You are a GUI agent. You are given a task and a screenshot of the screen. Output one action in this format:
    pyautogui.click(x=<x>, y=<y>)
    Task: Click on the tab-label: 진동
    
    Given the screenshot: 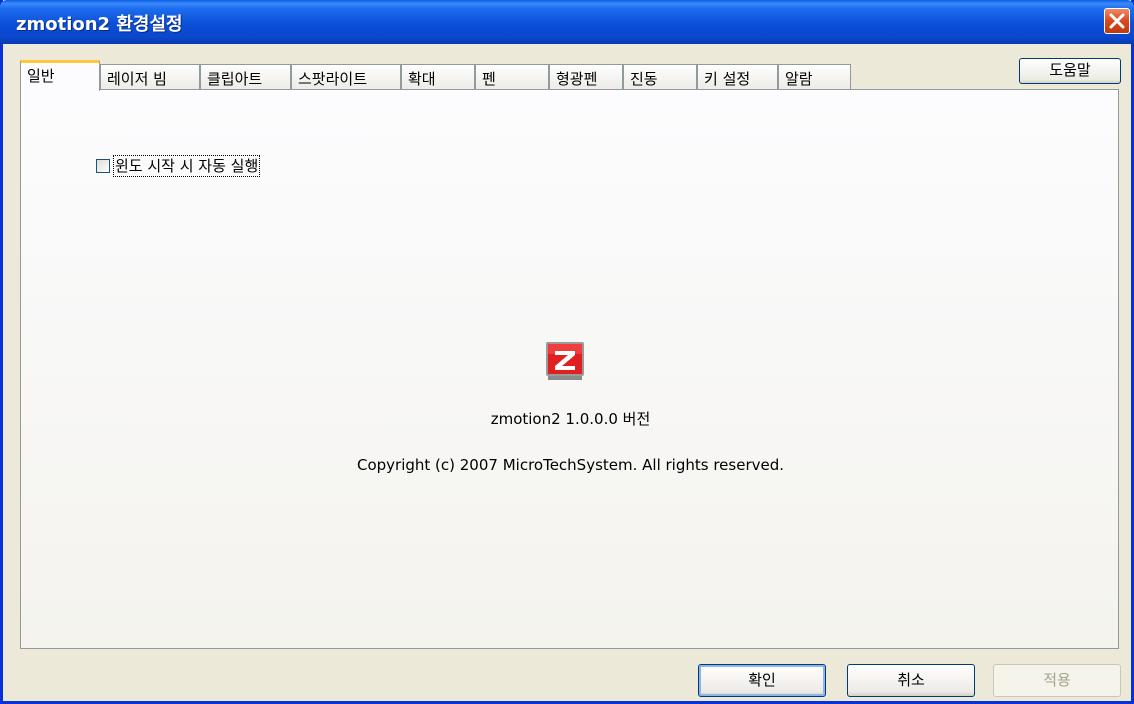 What is the action you would take?
    pyautogui.click(x=644, y=79)
    